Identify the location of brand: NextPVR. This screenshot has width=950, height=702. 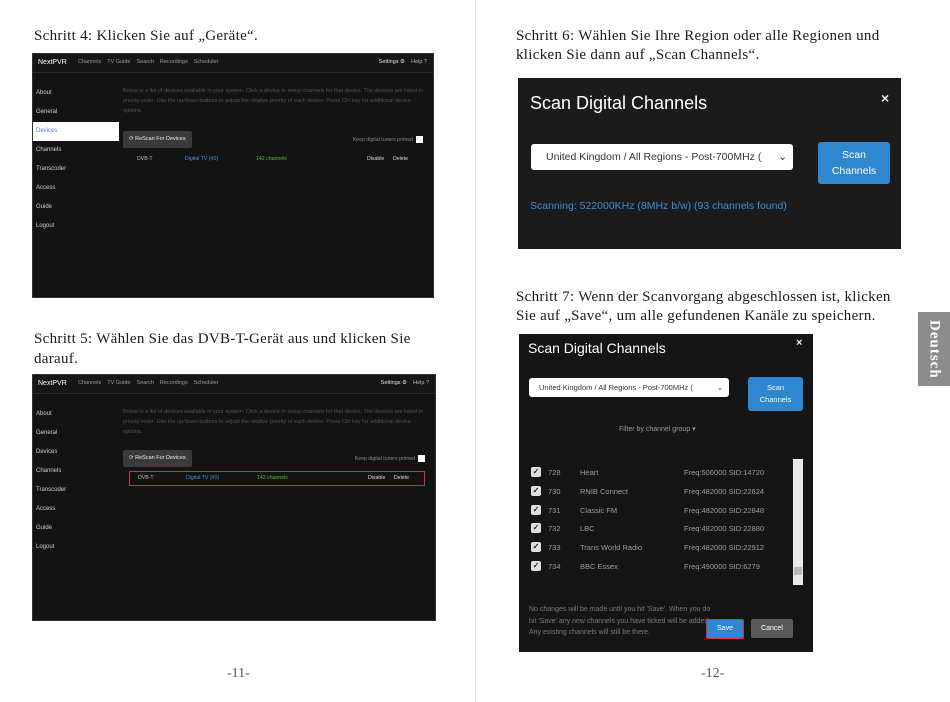
(52, 62).